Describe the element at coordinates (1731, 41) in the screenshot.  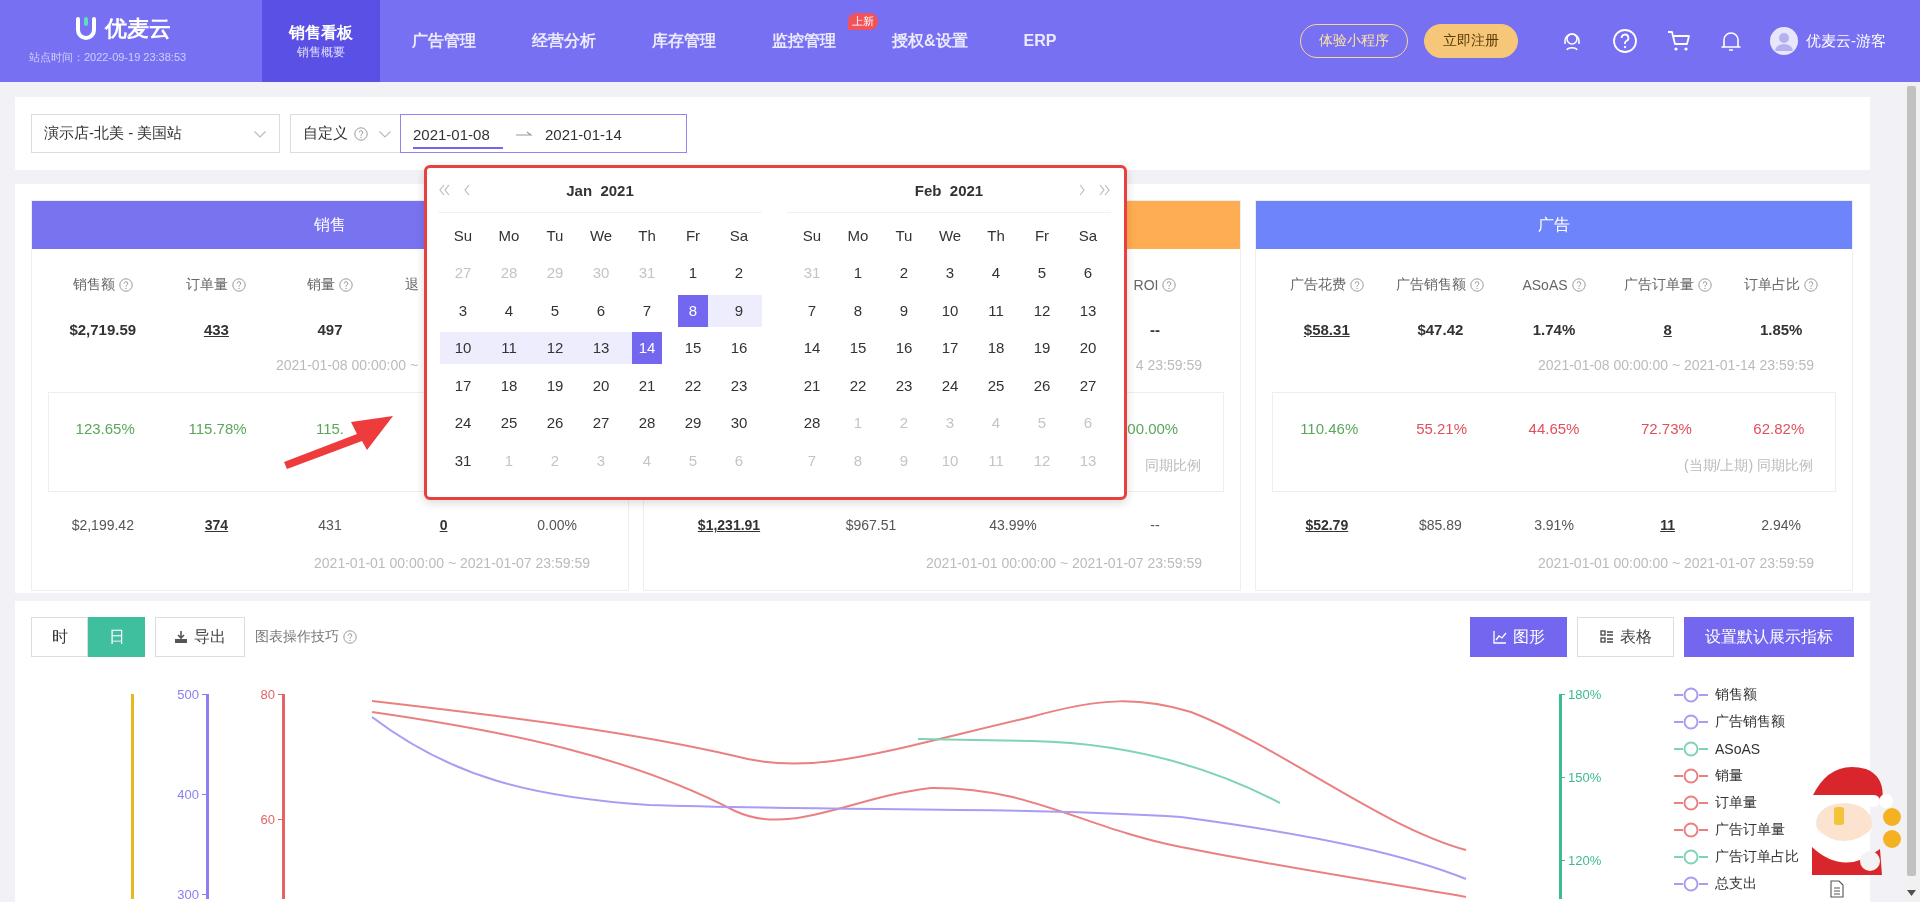
I see `bell-icon` at that location.